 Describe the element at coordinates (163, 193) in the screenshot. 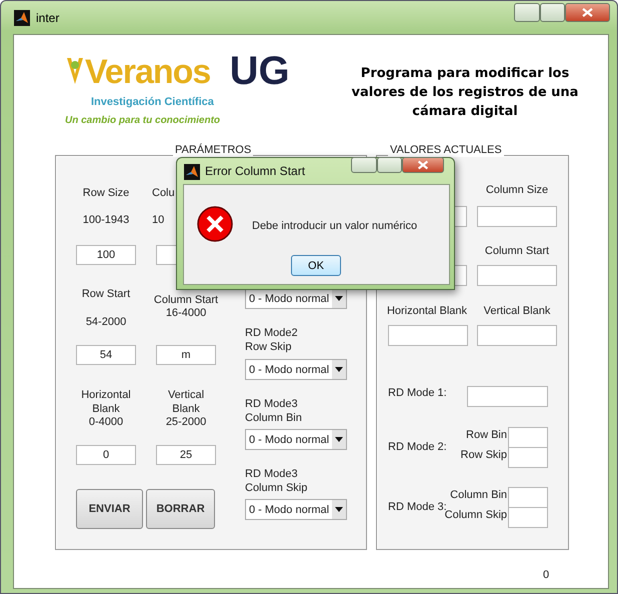

I see `field-label: Colu` at that location.